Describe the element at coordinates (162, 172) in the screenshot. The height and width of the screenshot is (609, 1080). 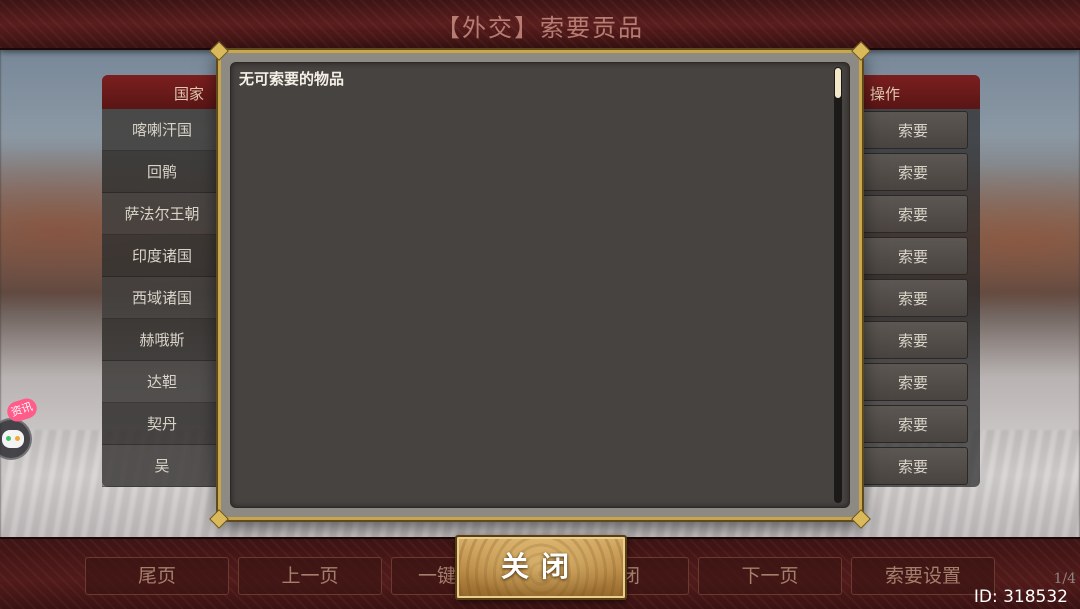
I see `country-name: 回鹘` at that location.